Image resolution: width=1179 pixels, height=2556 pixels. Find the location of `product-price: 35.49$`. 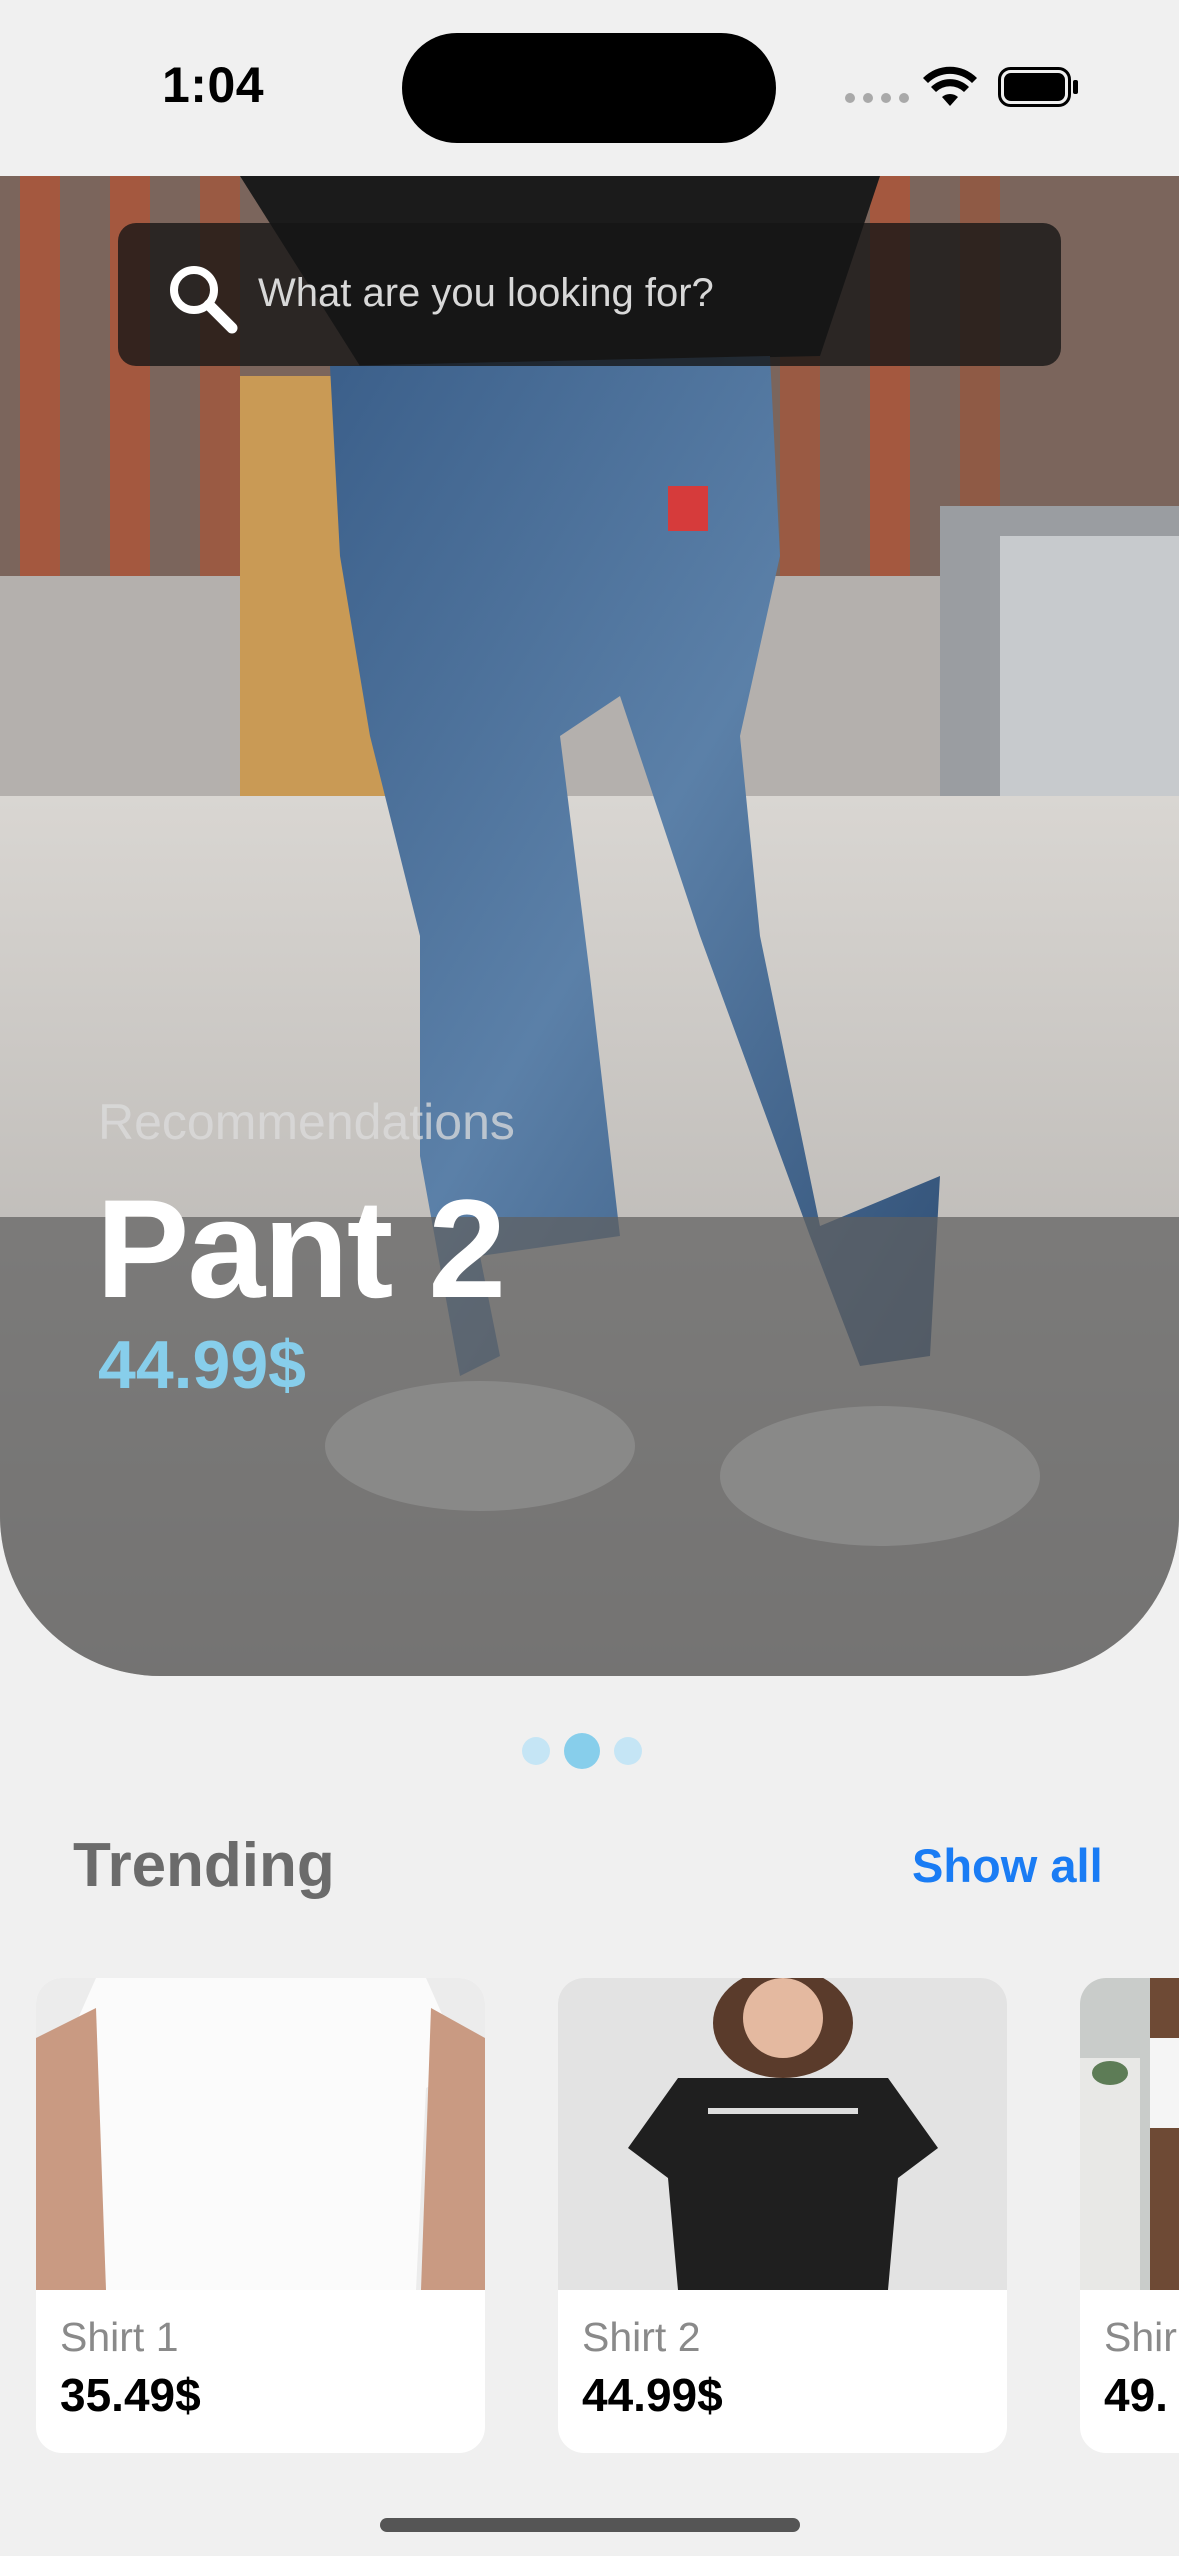

product-price: 35.49$ is located at coordinates (130, 2395).